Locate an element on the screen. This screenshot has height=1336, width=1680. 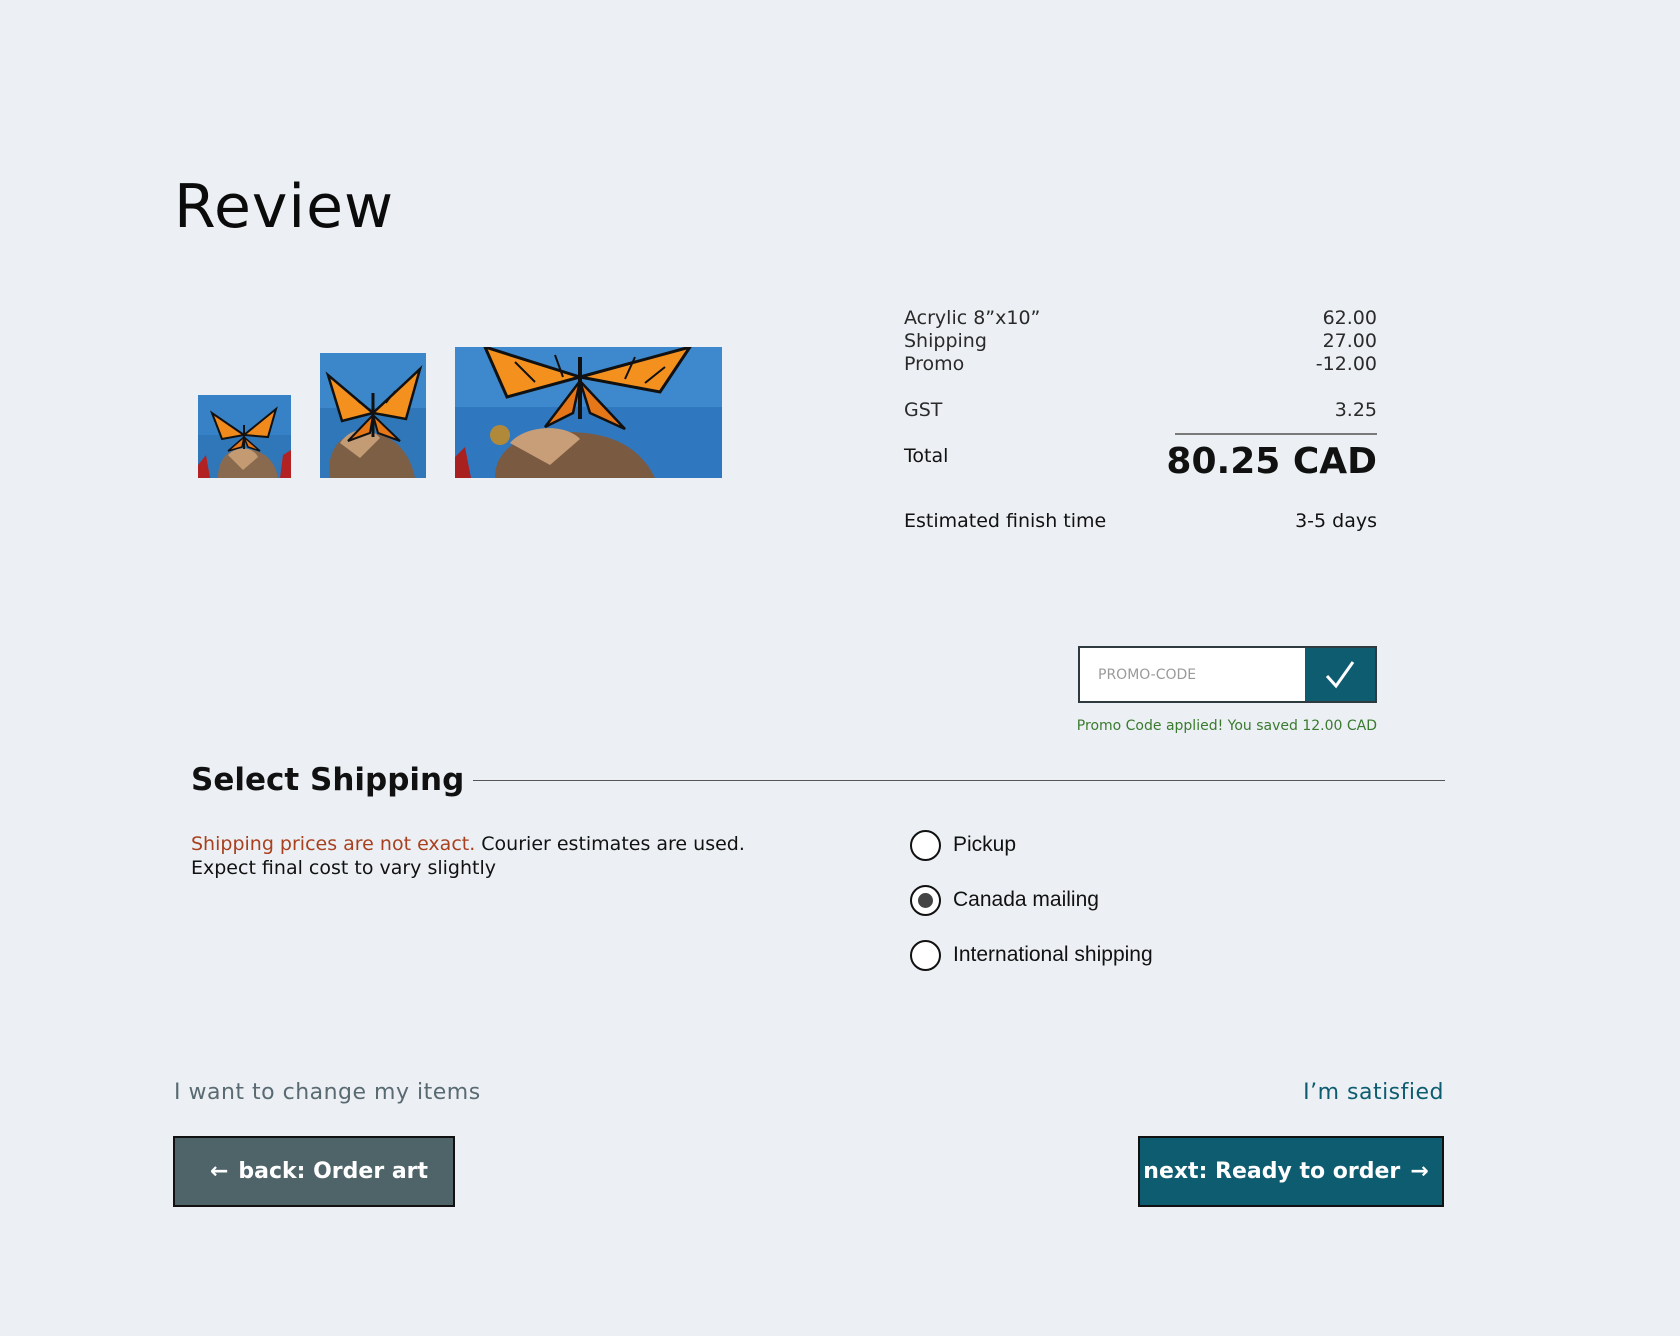
shipping-warning: Shipping prices are not exact. is located at coordinates (333, 844).